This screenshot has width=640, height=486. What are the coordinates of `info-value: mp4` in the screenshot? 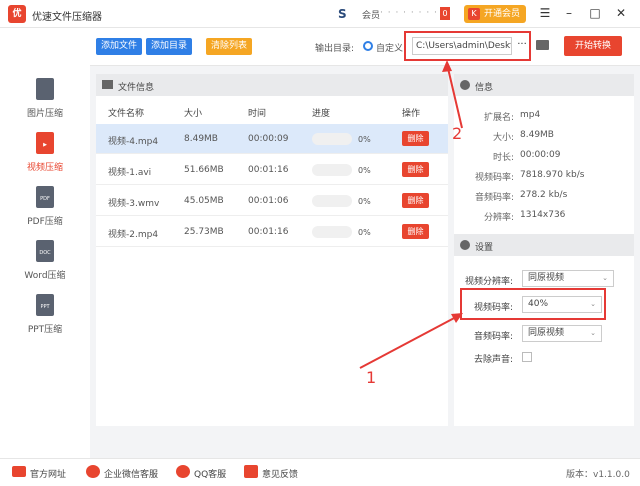 It's located at (530, 115).